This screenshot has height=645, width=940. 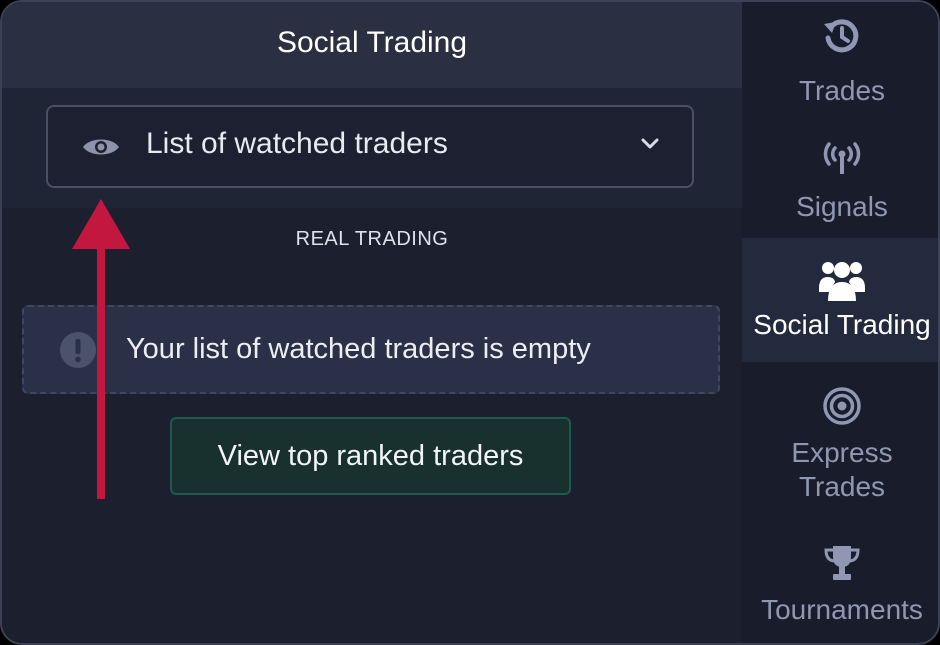 What do you see at coordinates (101, 349) in the screenshot?
I see `arrow-up-annotation` at bounding box center [101, 349].